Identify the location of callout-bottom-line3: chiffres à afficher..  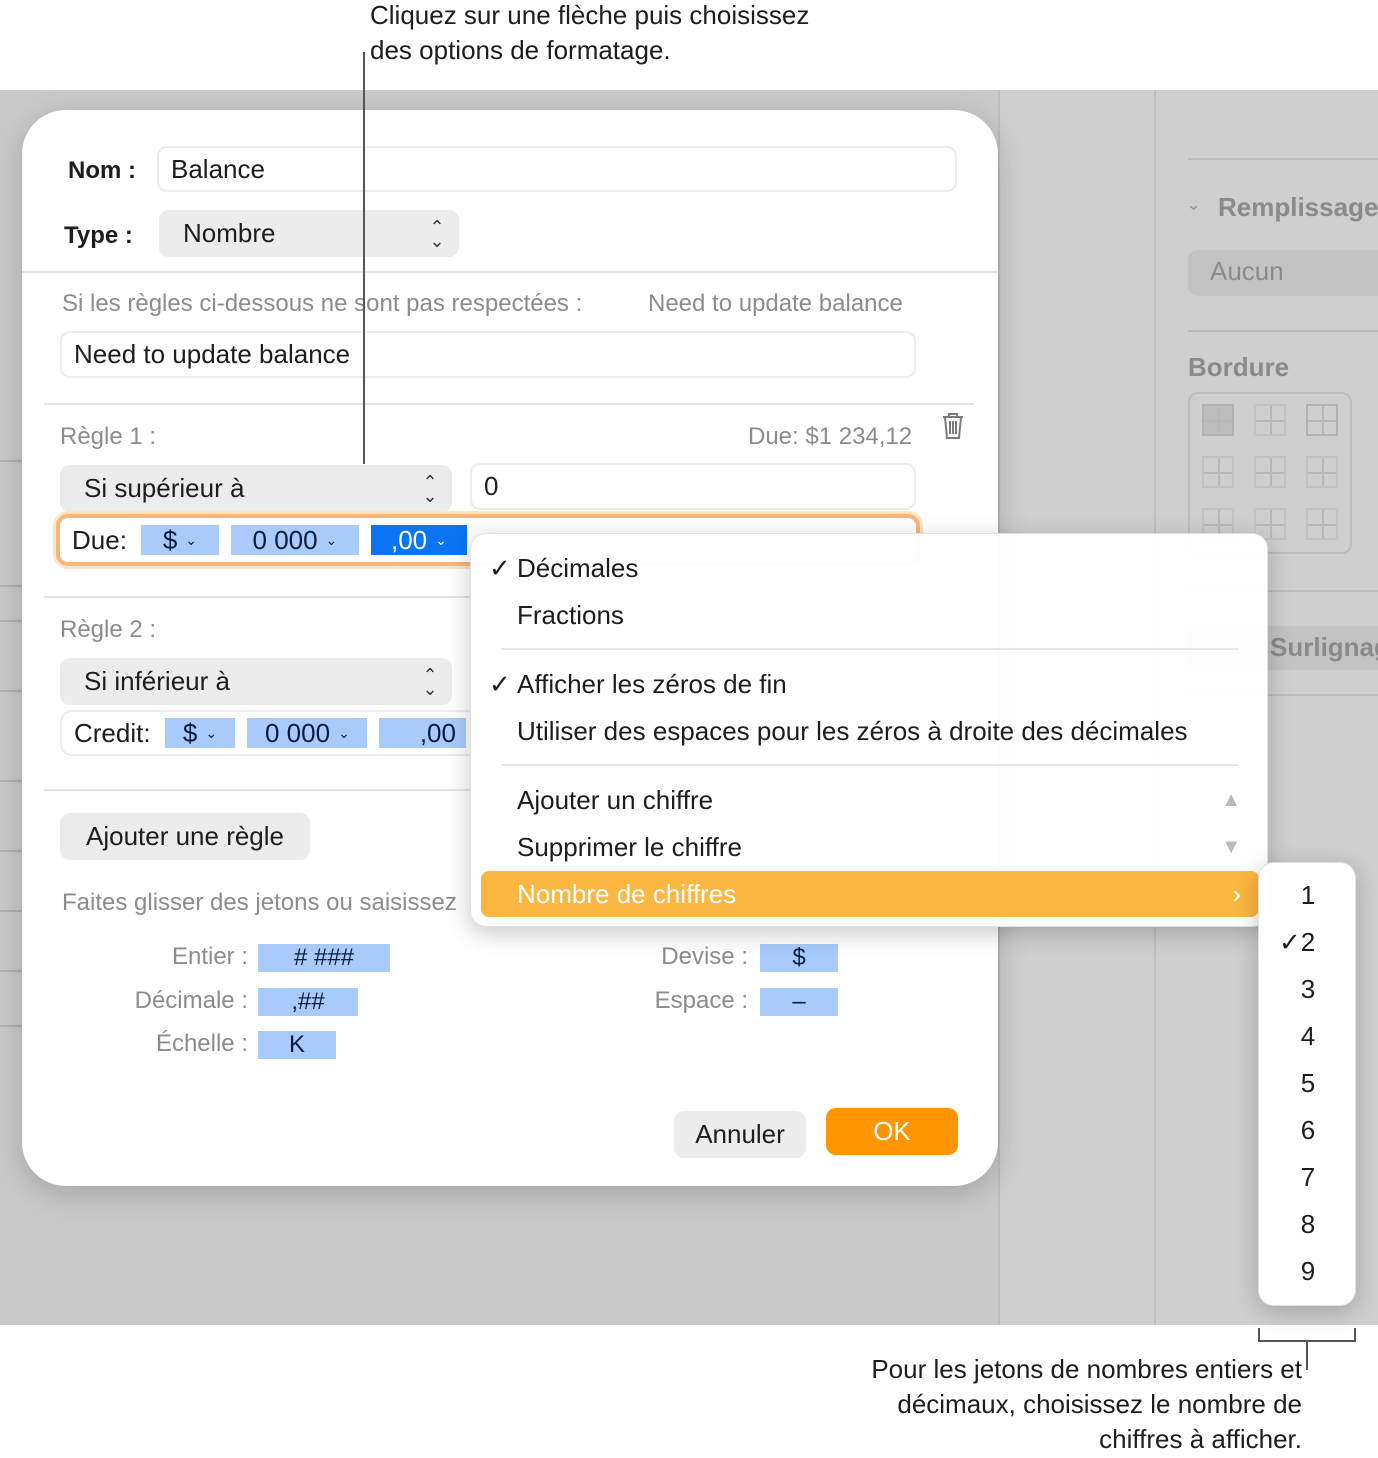
(1200, 1439).